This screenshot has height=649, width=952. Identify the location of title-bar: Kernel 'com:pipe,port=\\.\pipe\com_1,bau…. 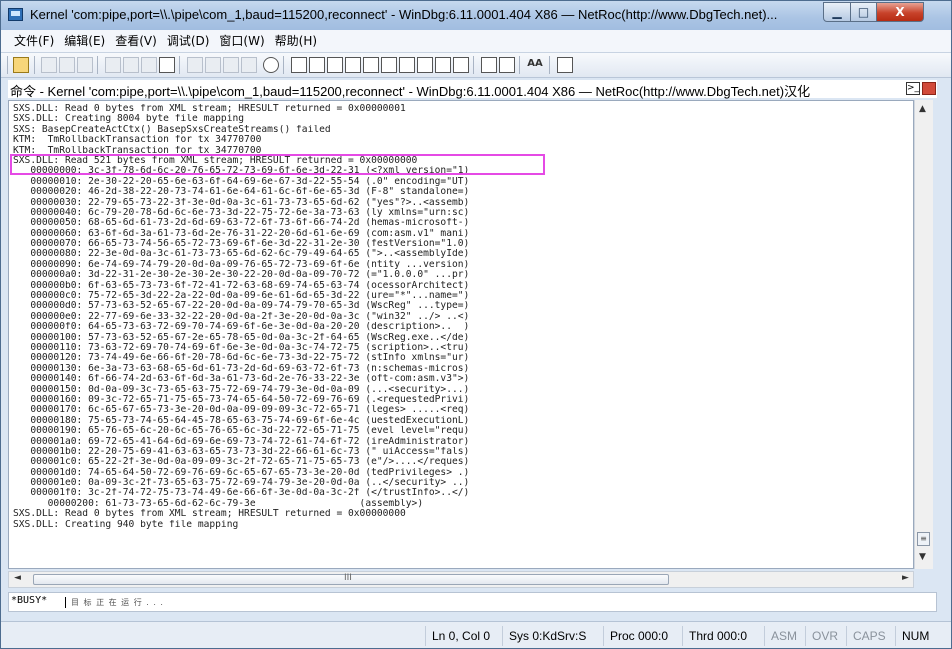
(476, 15).